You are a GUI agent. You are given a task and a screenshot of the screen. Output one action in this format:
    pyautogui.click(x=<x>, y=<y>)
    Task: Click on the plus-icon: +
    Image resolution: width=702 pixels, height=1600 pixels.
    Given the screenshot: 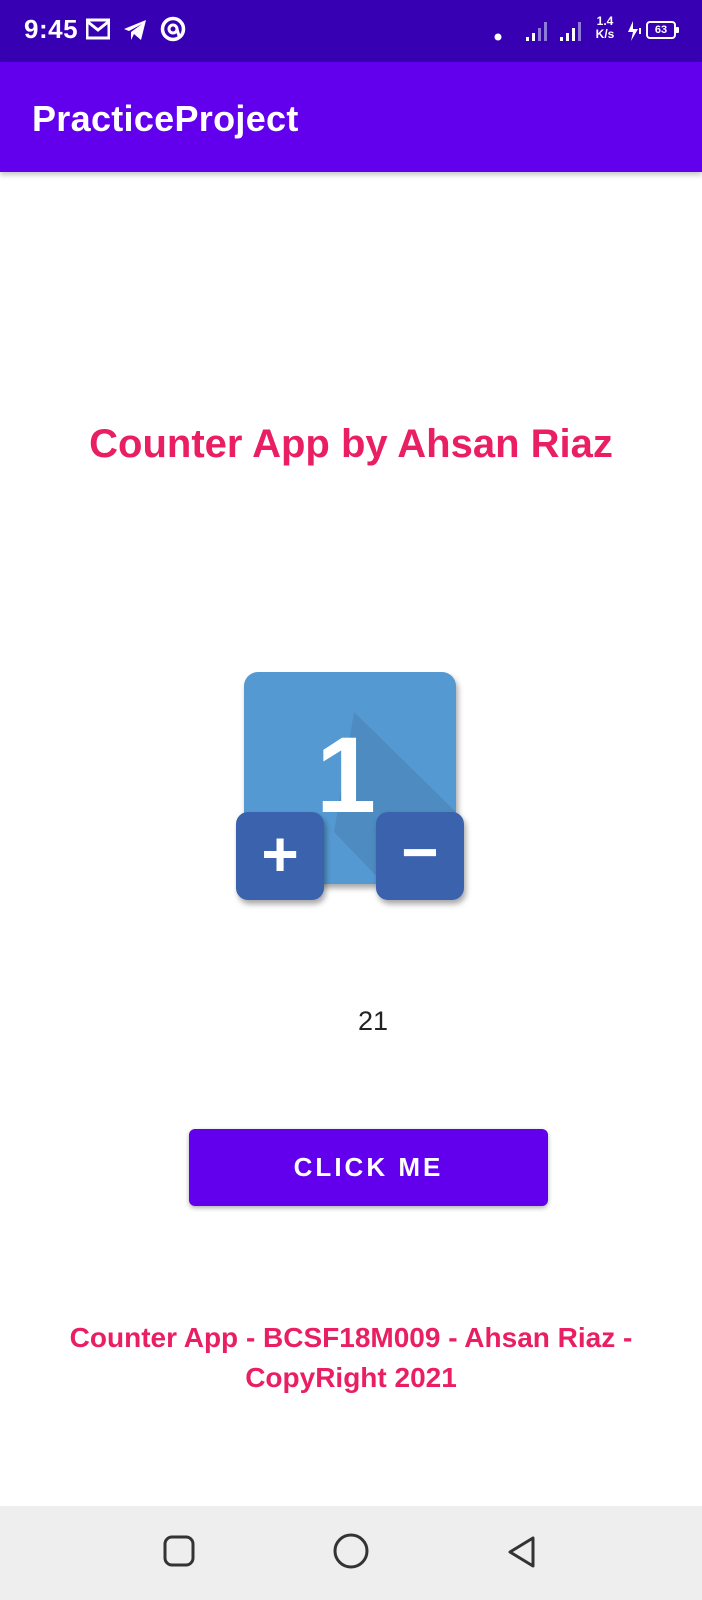 What is the action you would take?
    pyautogui.click(x=279, y=854)
    